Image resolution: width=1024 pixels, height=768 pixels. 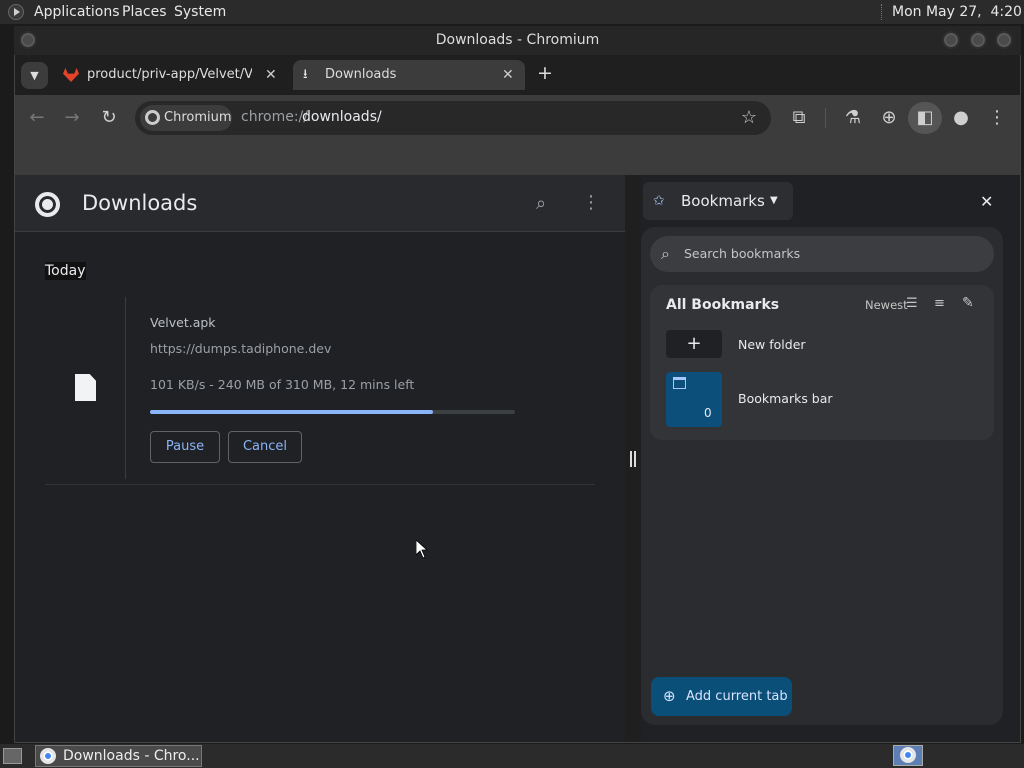 What do you see at coordinates (125, 388) in the screenshot?
I see `card-divider` at bounding box center [125, 388].